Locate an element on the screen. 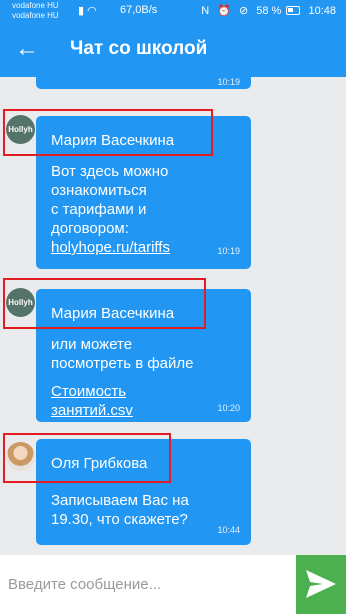 The height and width of the screenshot is (614, 346). carrier-labels: vodafone HU vodafone HU is located at coordinates (35, 11).